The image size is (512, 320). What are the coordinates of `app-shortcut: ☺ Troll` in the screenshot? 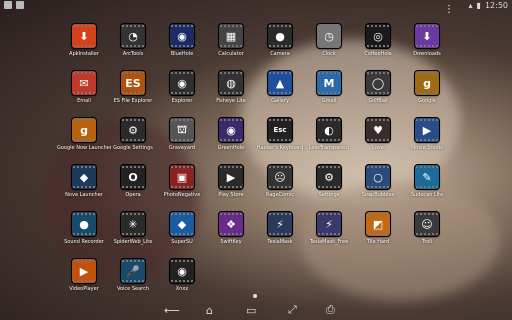 It's located at (427, 233).